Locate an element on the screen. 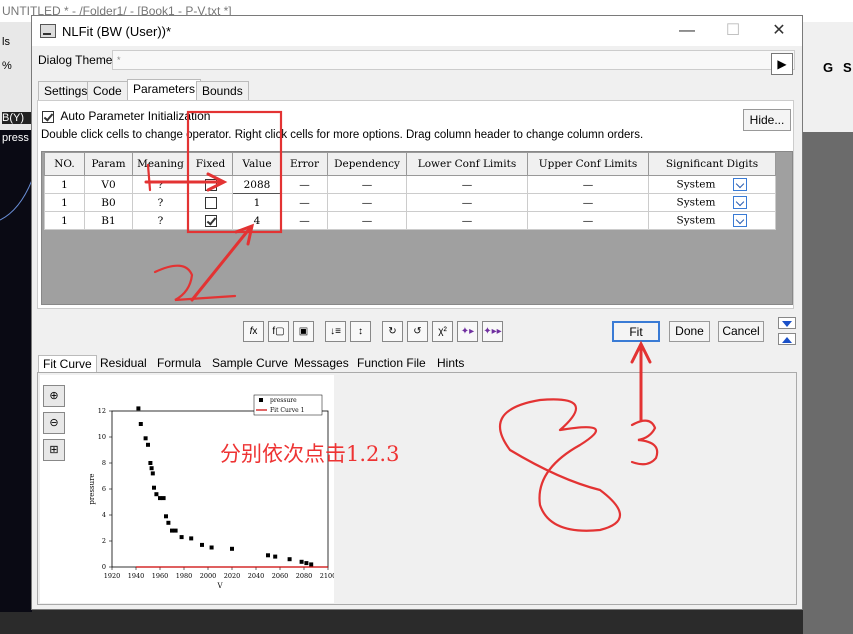 This screenshot has height=634, width=853. dialog-titlebar: NLFit (BW (User))* — ☐ ✕ is located at coordinates (417, 31).